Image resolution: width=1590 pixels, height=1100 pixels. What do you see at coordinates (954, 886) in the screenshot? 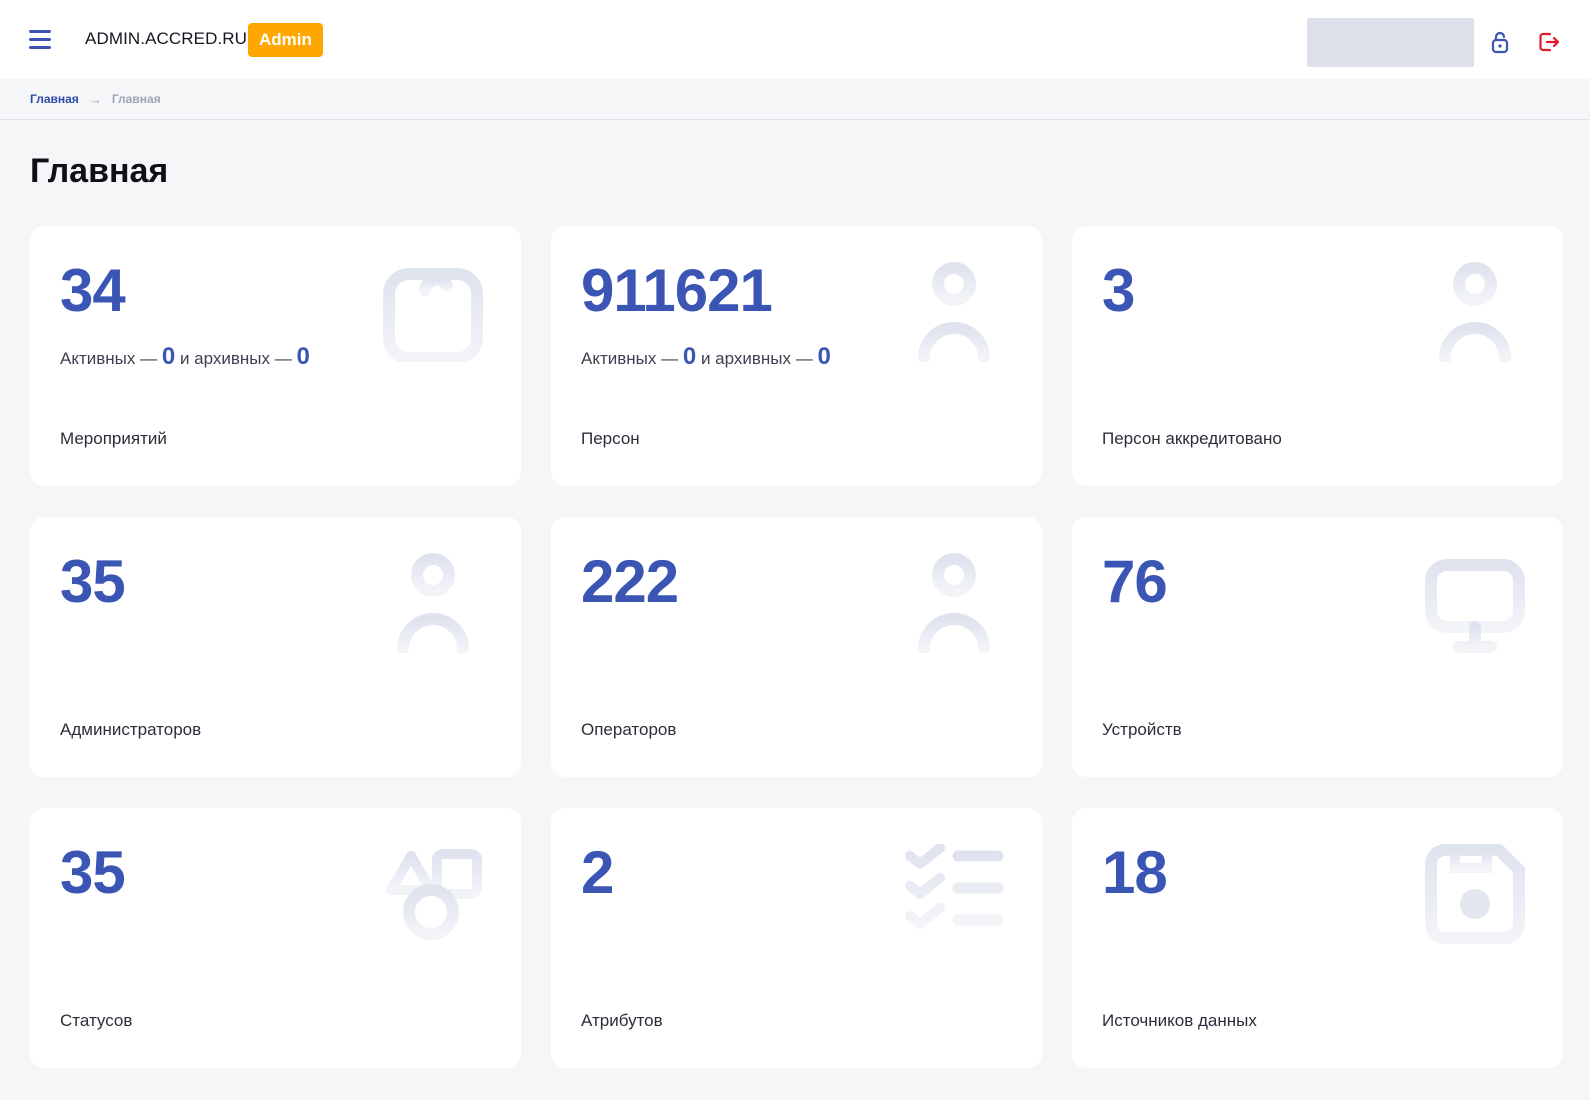
I see `checklist-icon` at bounding box center [954, 886].